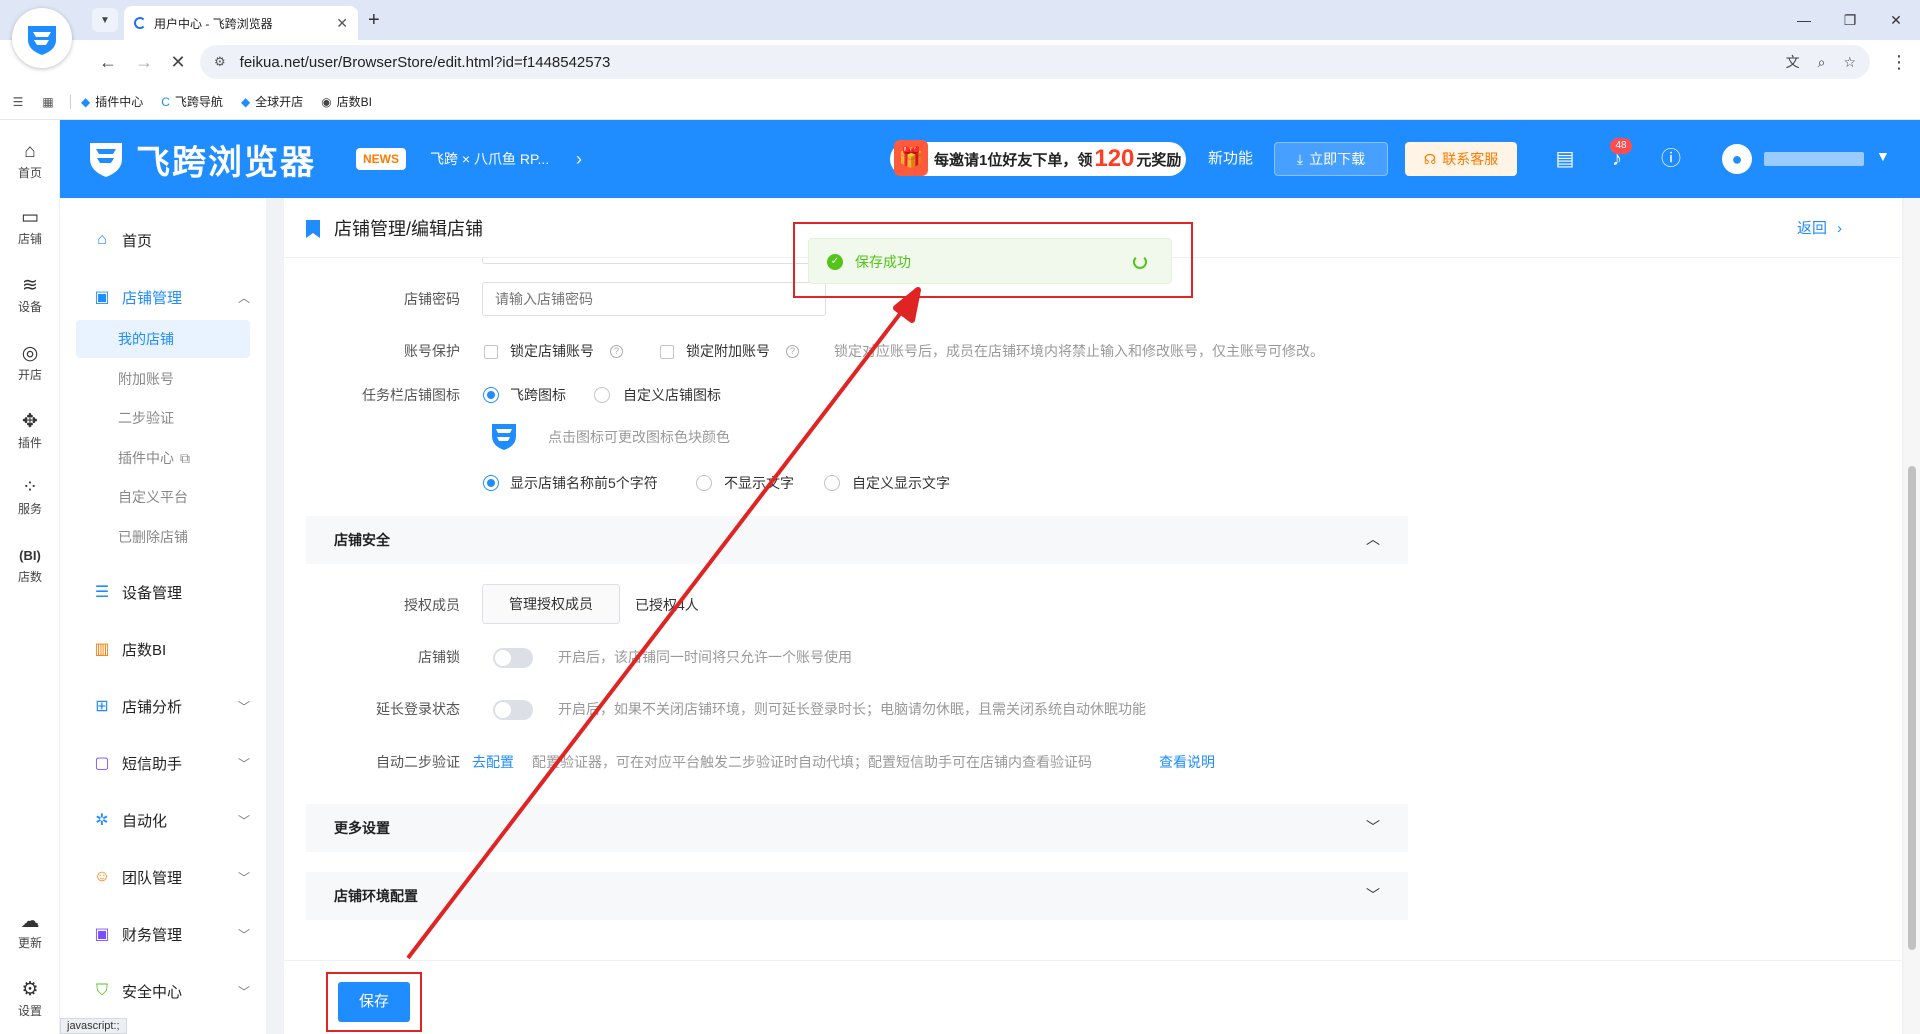 This screenshot has width=1920, height=1034. What do you see at coordinates (1912, 708) in the screenshot?
I see `scrollbar-thumb` at bounding box center [1912, 708].